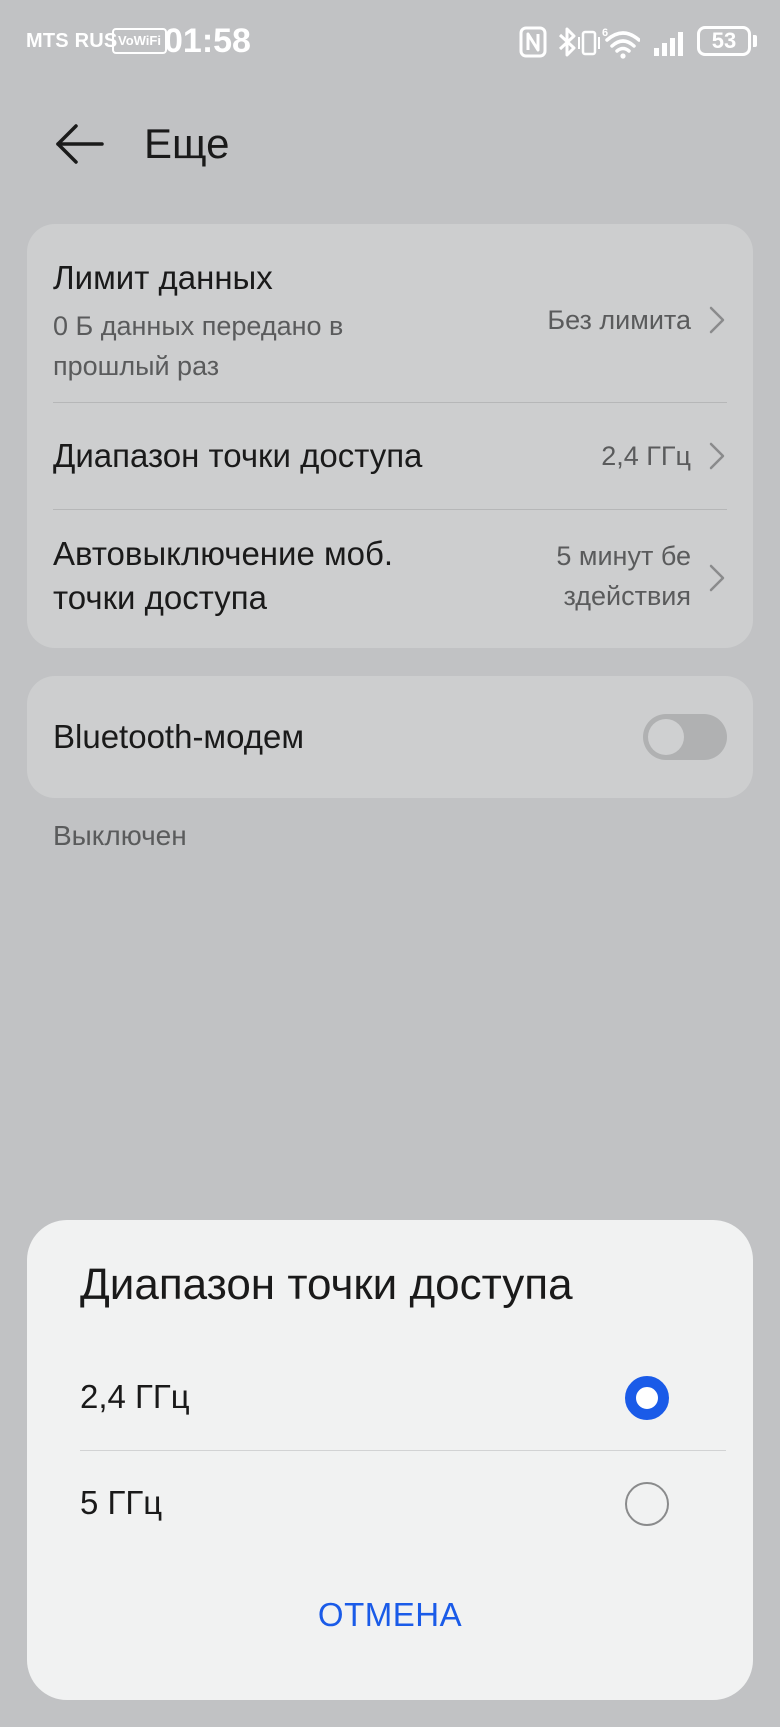  I want to click on vibrate-icon, so click(589, 42).